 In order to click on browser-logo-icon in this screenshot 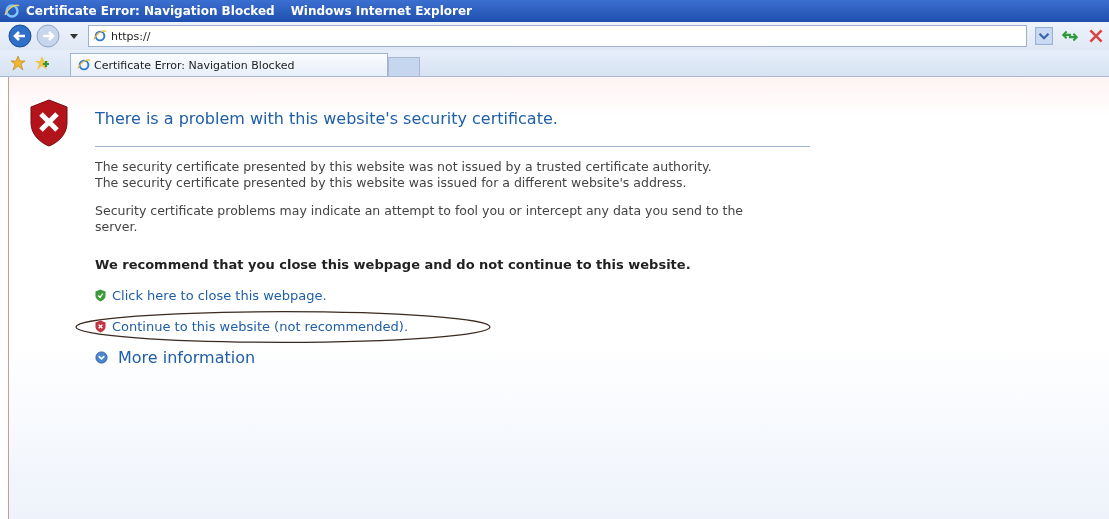, I will do `click(12, 11)`.